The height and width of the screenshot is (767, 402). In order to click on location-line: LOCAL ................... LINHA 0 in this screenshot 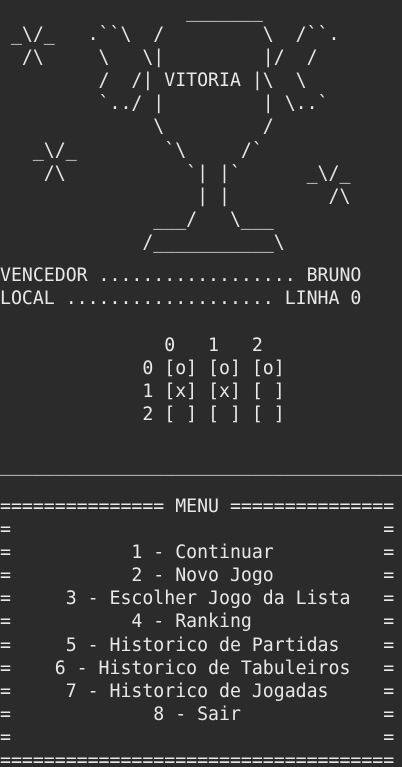, I will do `click(181, 299)`.